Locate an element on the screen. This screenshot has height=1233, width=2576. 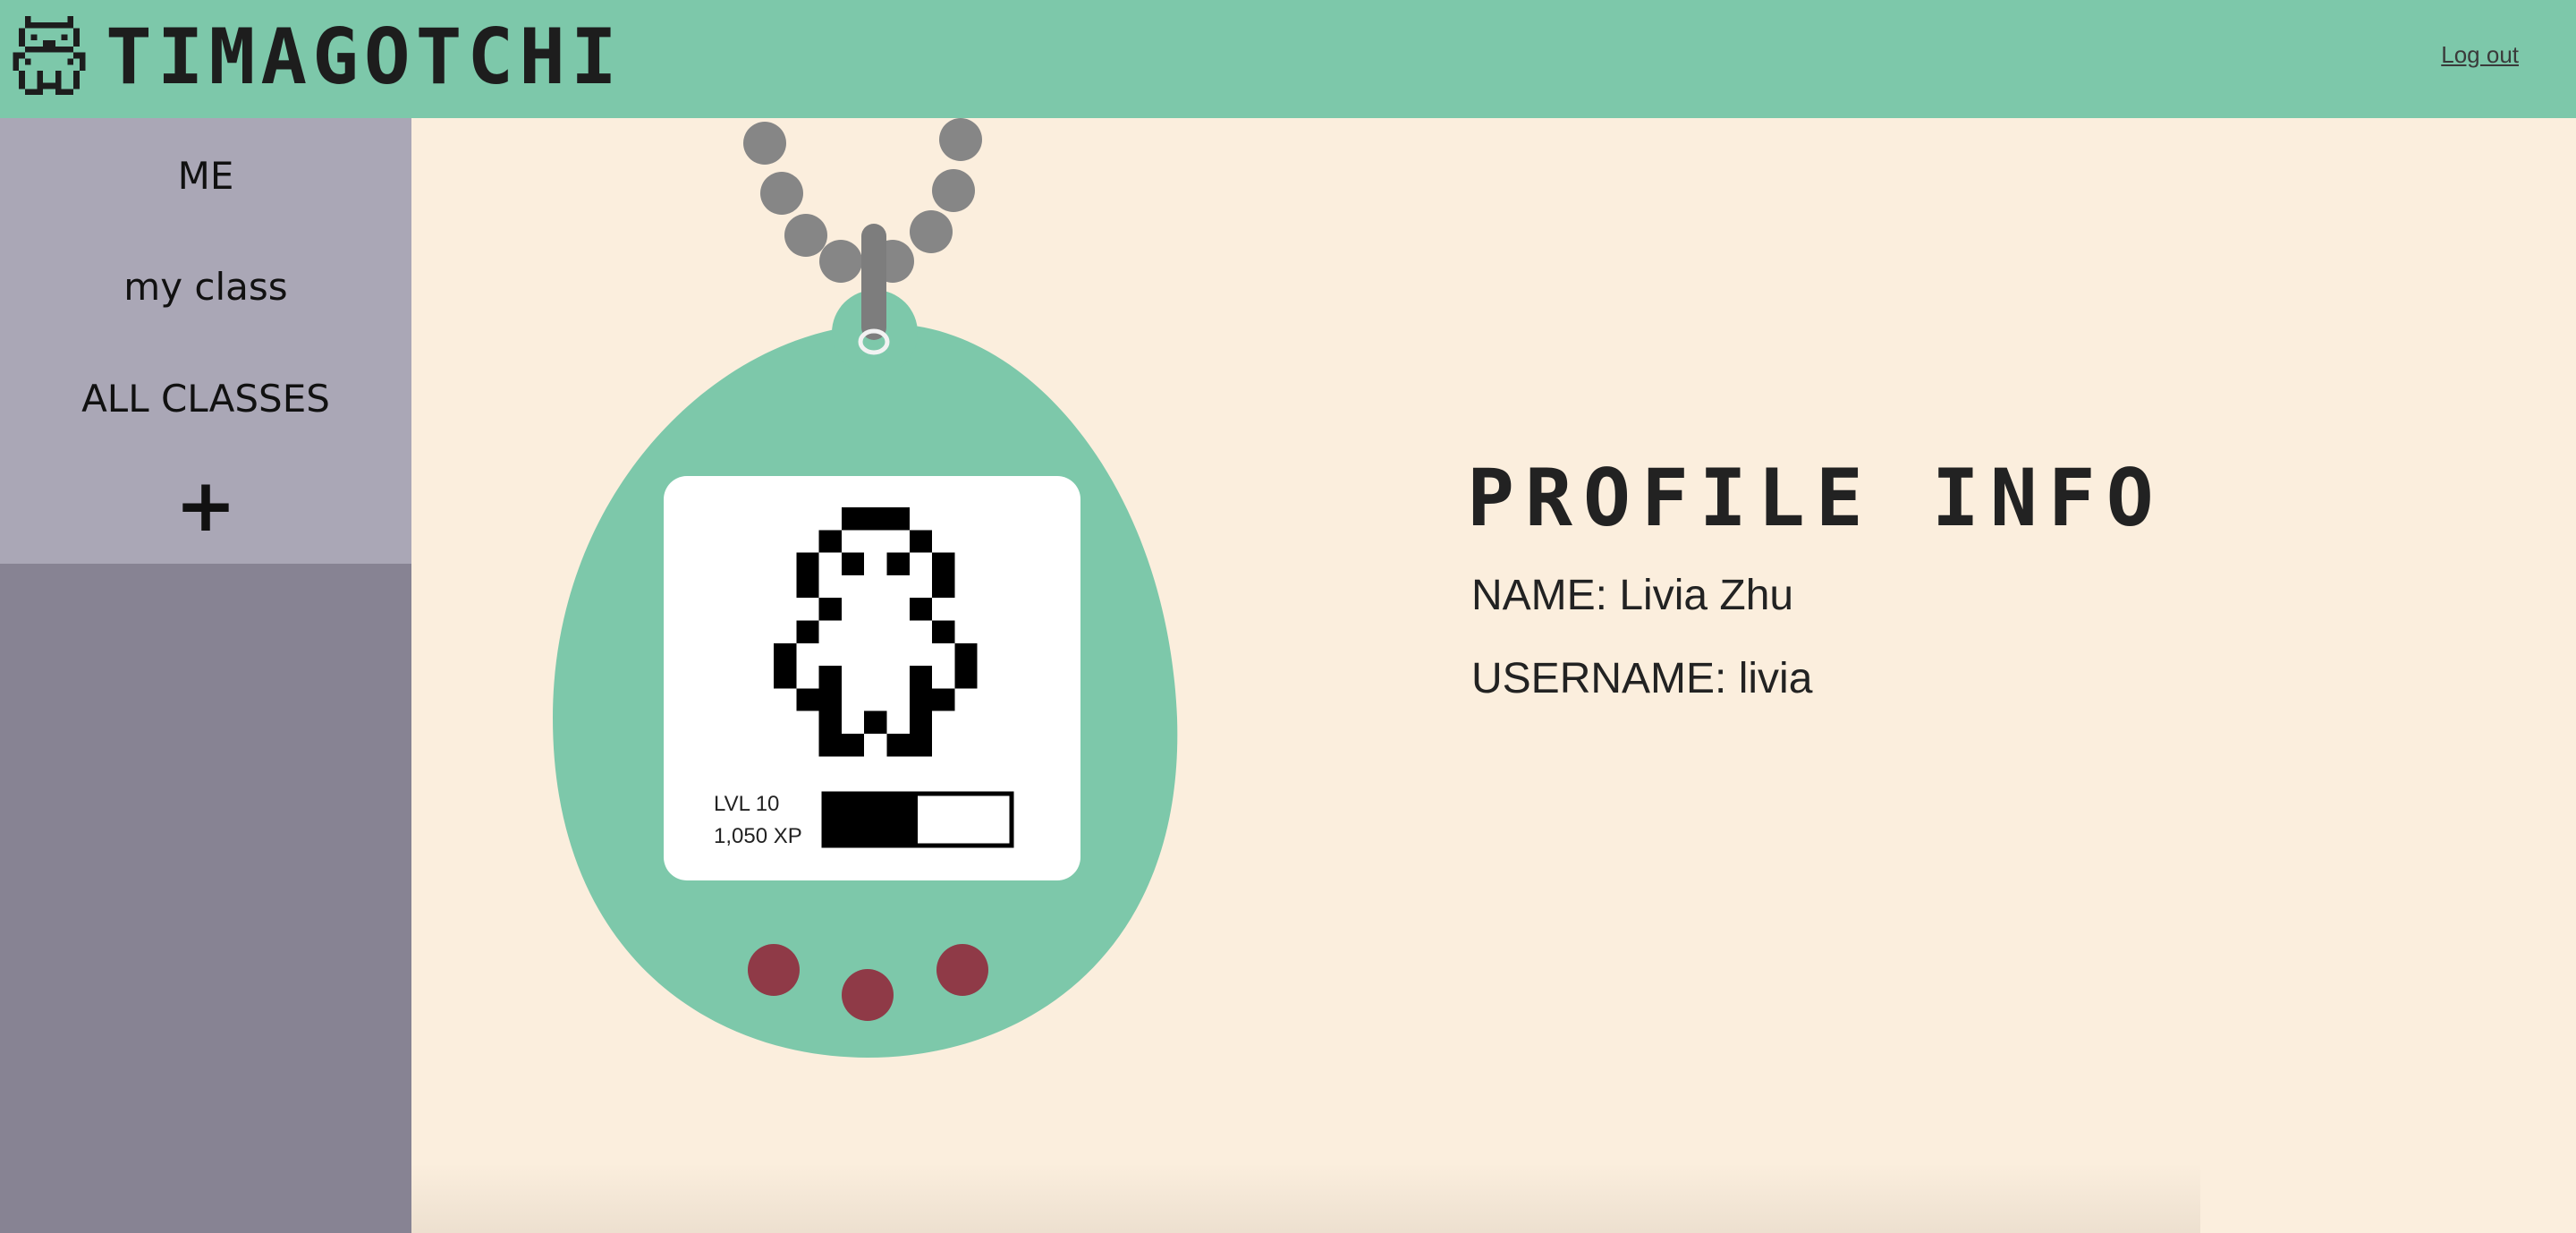
device-middle-button is located at coordinates (868, 995).